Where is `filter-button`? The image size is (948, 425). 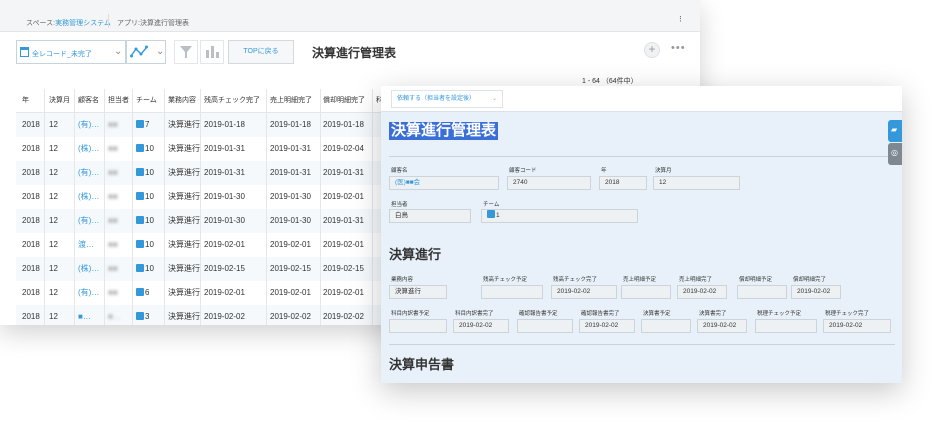
filter-button is located at coordinates (186, 52).